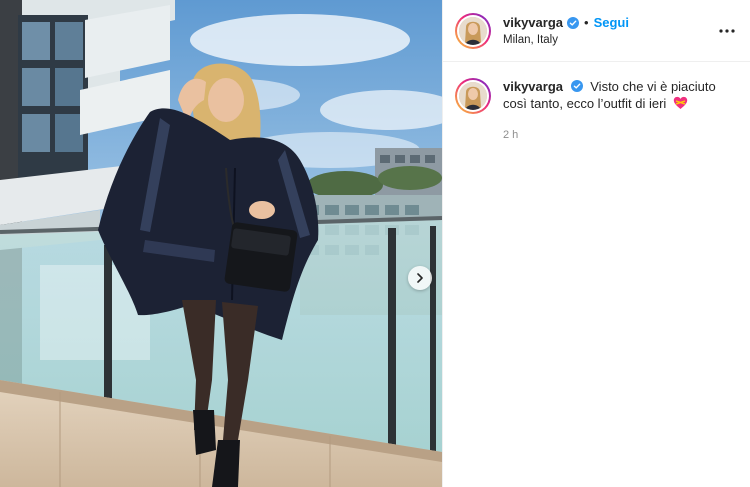 The height and width of the screenshot is (487, 750). I want to click on heart-with-ribbon-icon, so click(680, 105).